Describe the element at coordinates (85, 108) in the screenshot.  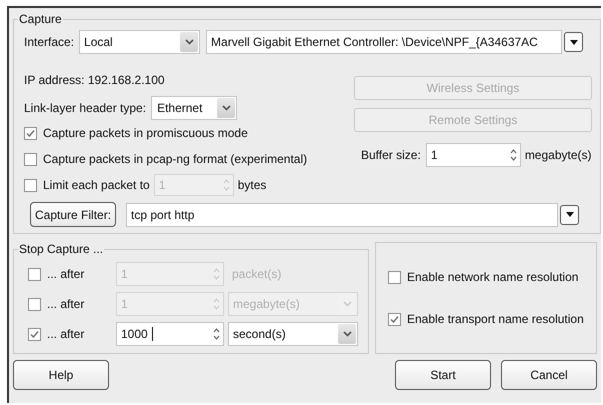
I see `link-layer-label: Link-layer header type:` at that location.